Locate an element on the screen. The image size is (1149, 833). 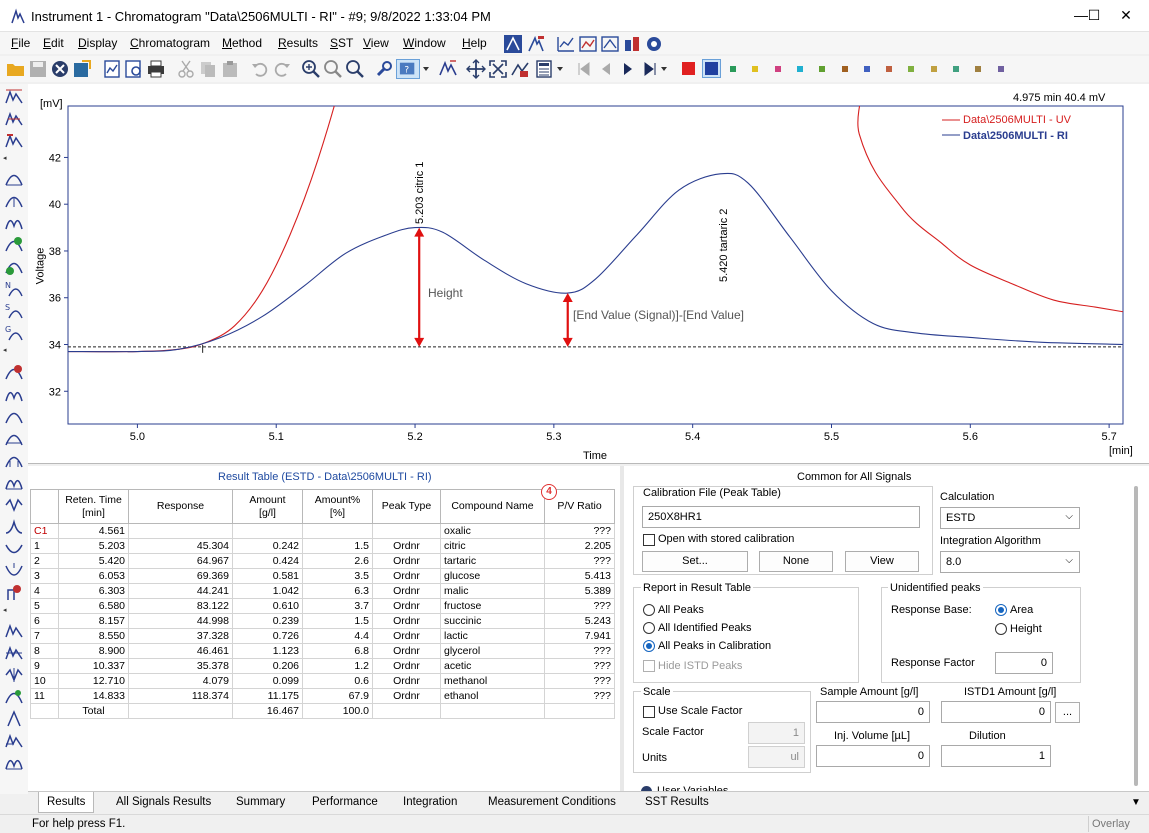
open-stored-checkbox is located at coordinates (649, 540).